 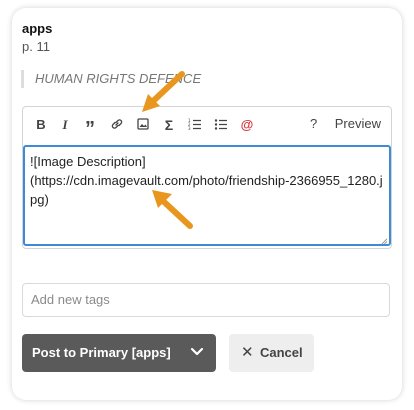 I want to click on formula-button: Σ, so click(x=169, y=125).